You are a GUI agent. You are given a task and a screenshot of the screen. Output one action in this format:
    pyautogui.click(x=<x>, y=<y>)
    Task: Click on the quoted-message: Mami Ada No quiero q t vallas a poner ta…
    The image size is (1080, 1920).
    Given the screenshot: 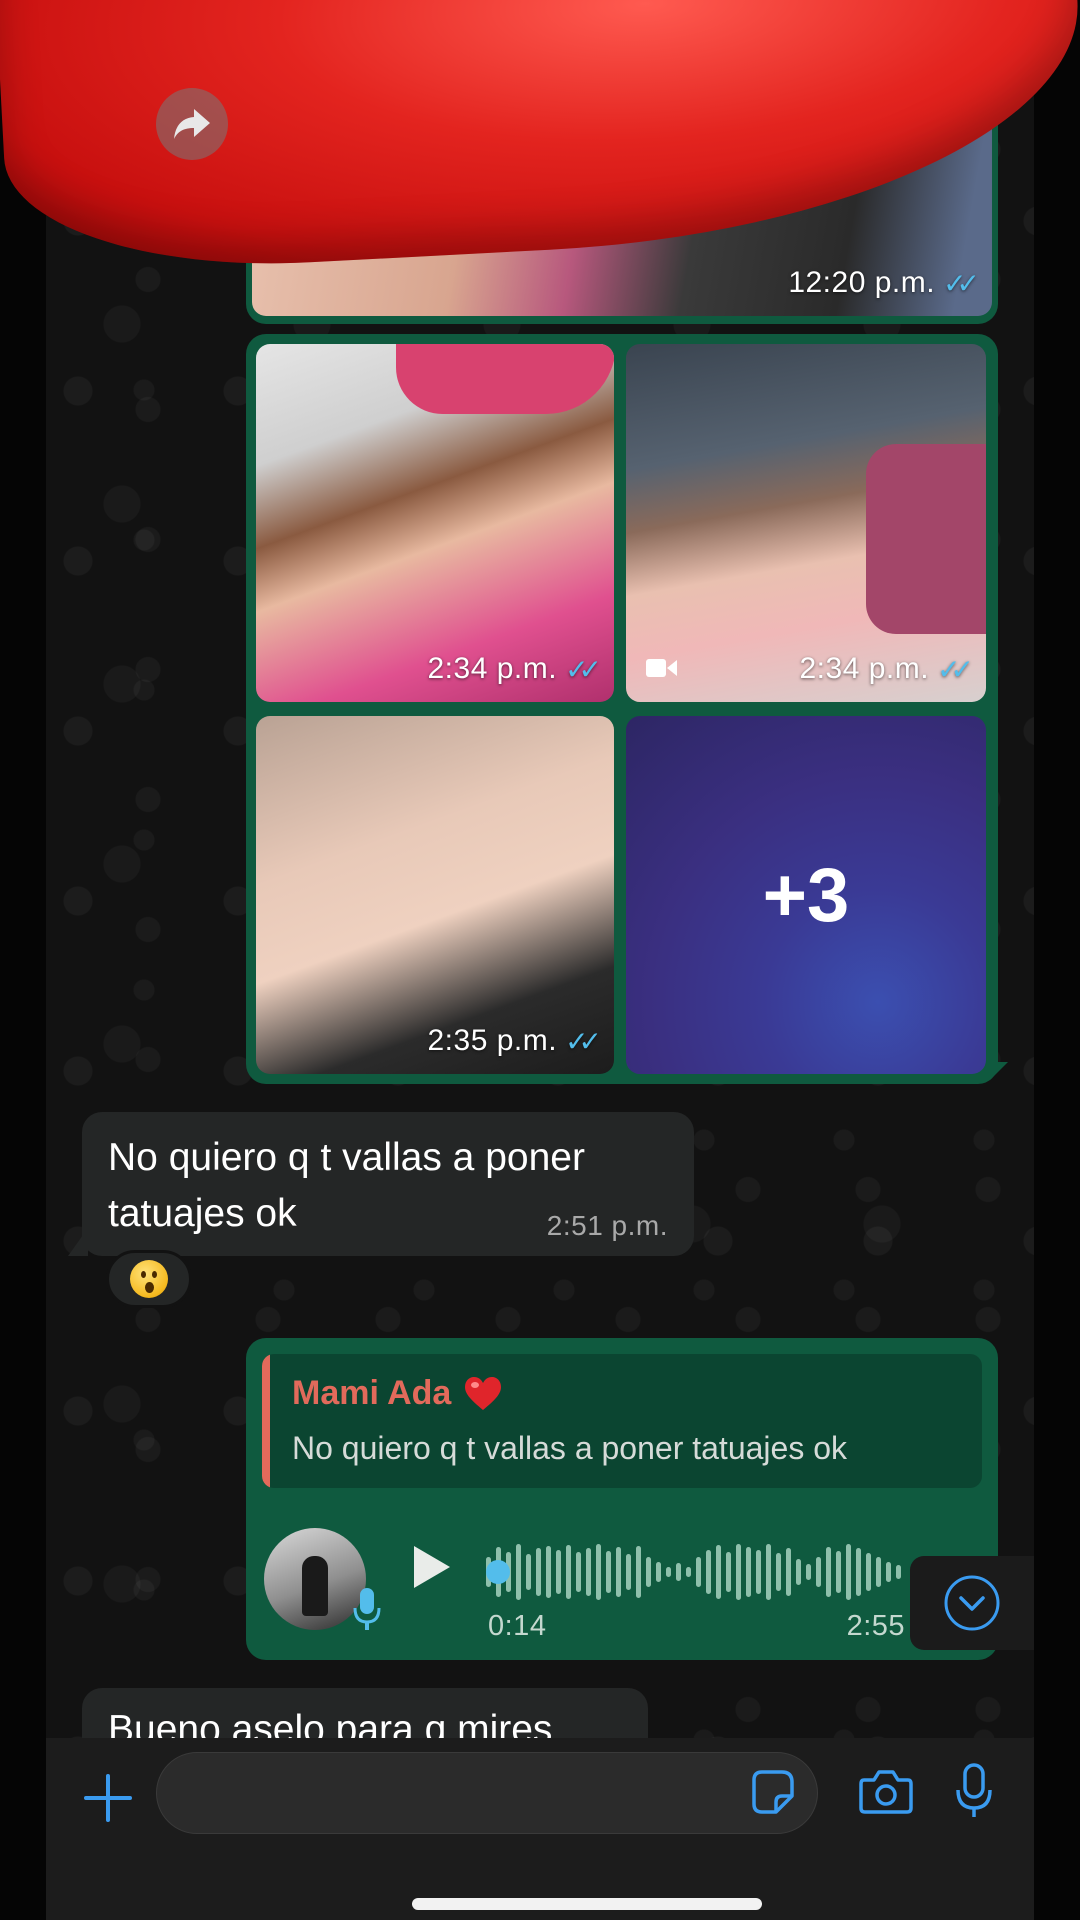 What is the action you would take?
    pyautogui.click(x=622, y=1421)
    